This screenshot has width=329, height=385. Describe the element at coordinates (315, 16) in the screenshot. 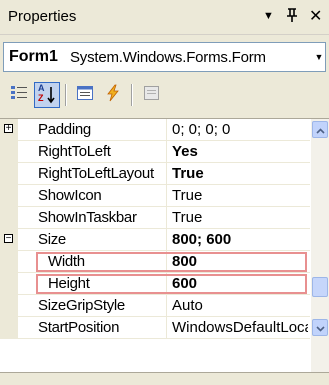

I see `close-icon: ✕` at that location.